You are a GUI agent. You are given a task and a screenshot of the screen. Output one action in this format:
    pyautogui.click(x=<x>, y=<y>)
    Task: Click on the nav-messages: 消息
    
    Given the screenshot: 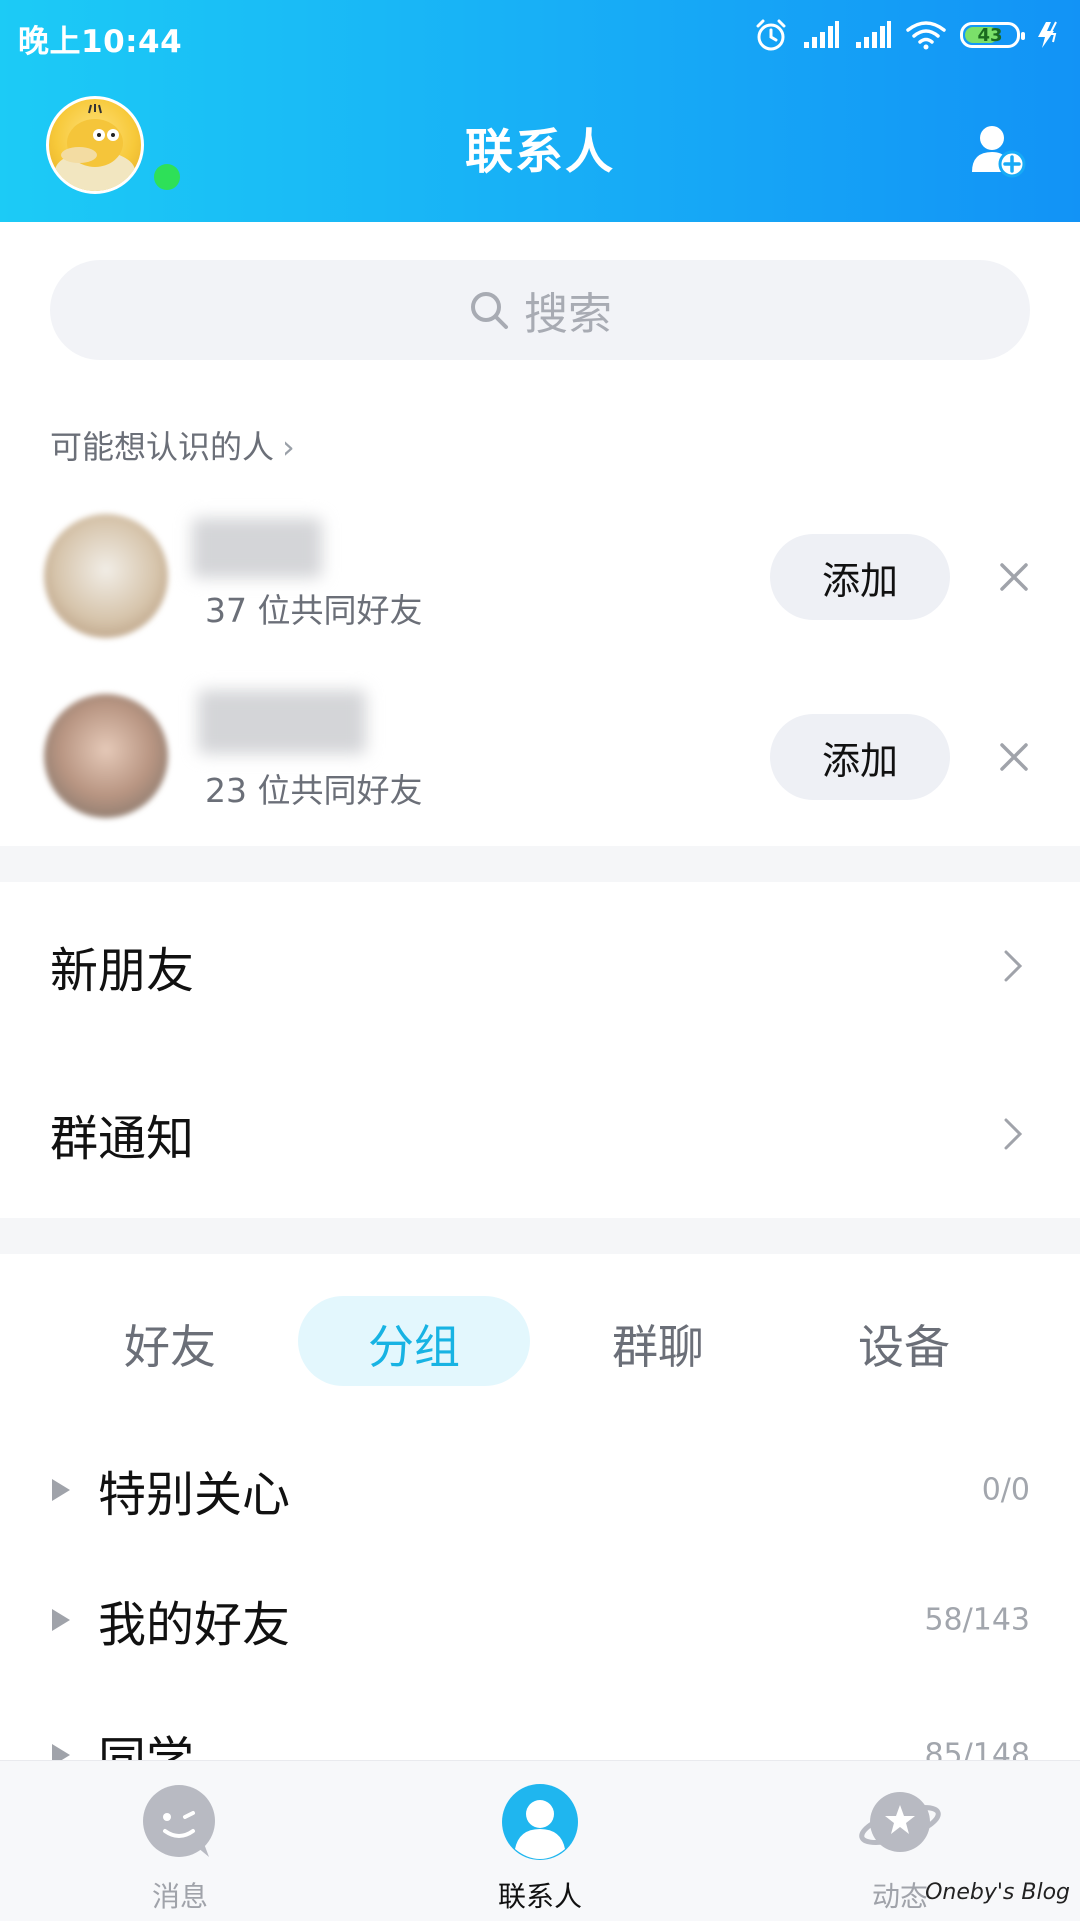 What is the action you would take?
    pyautogui.click(x=180, y=1841)
    